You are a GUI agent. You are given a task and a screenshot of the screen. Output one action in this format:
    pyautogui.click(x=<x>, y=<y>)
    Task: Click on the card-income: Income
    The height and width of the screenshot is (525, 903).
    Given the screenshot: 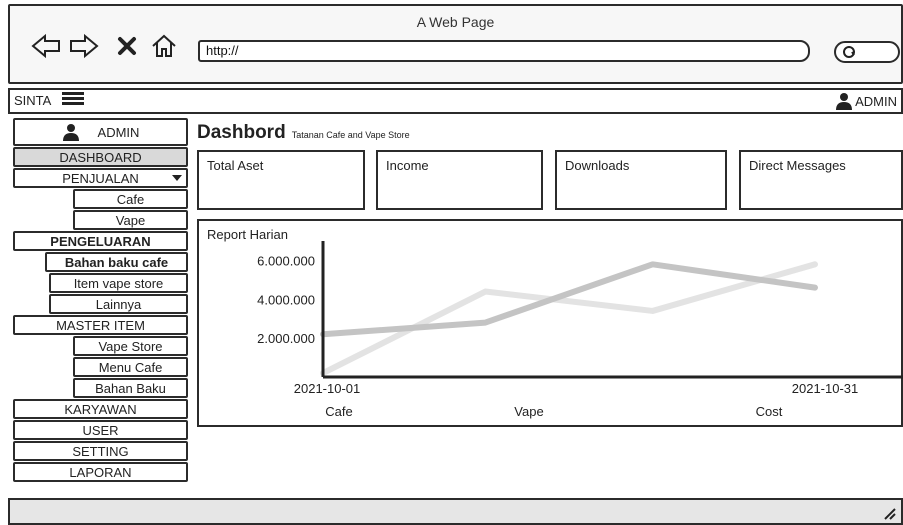 What is the action you would take?
    pyautogui.click(x=459, y=180)
    